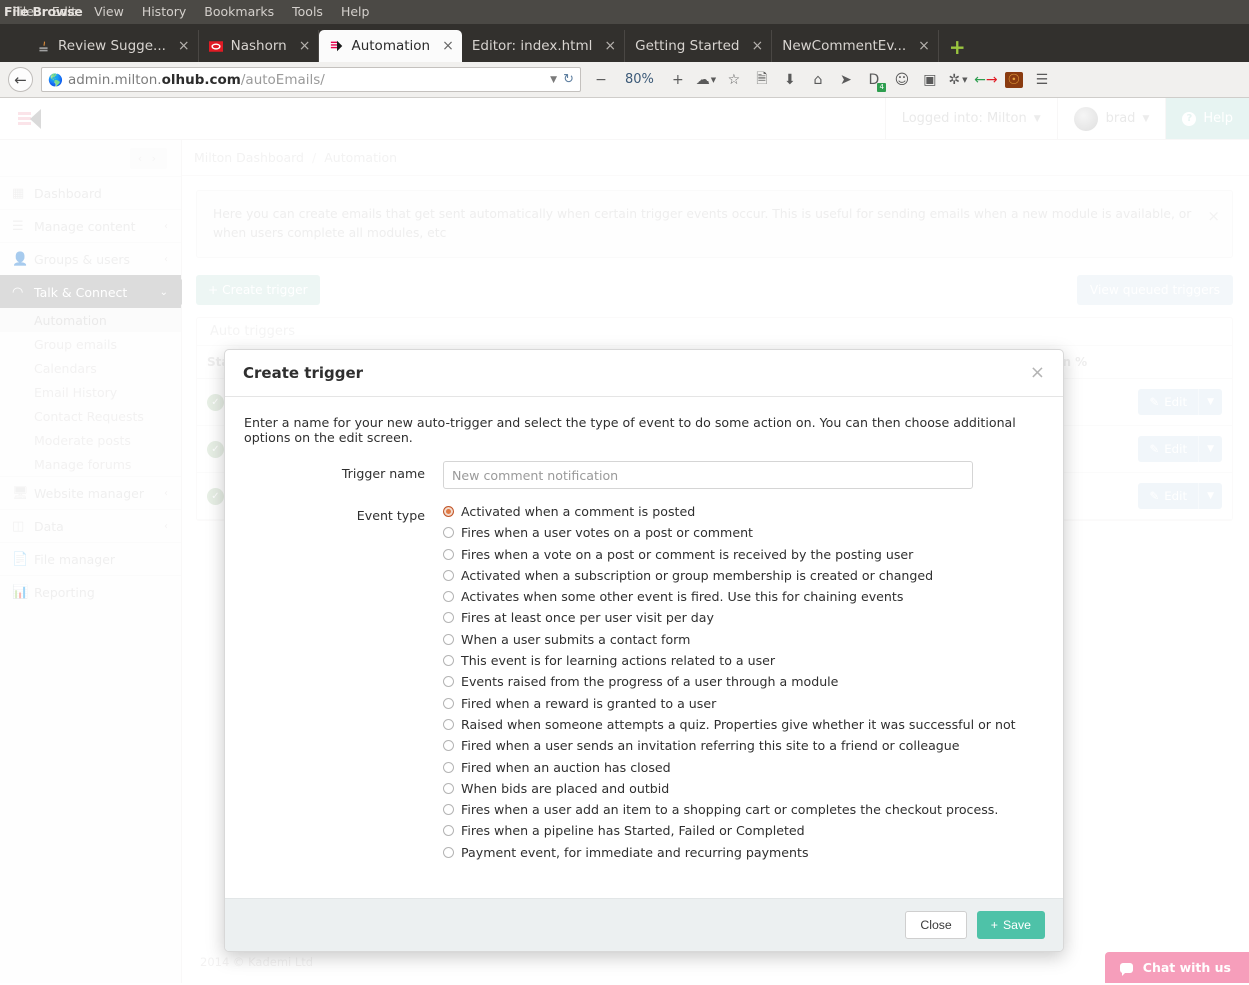 This screenshot has width=1249, height=985. Describe the element at coordinates (744, 788) in the screenshot. I see `radio-option-bids-outbid: When bids are placed and outbid` at that location.